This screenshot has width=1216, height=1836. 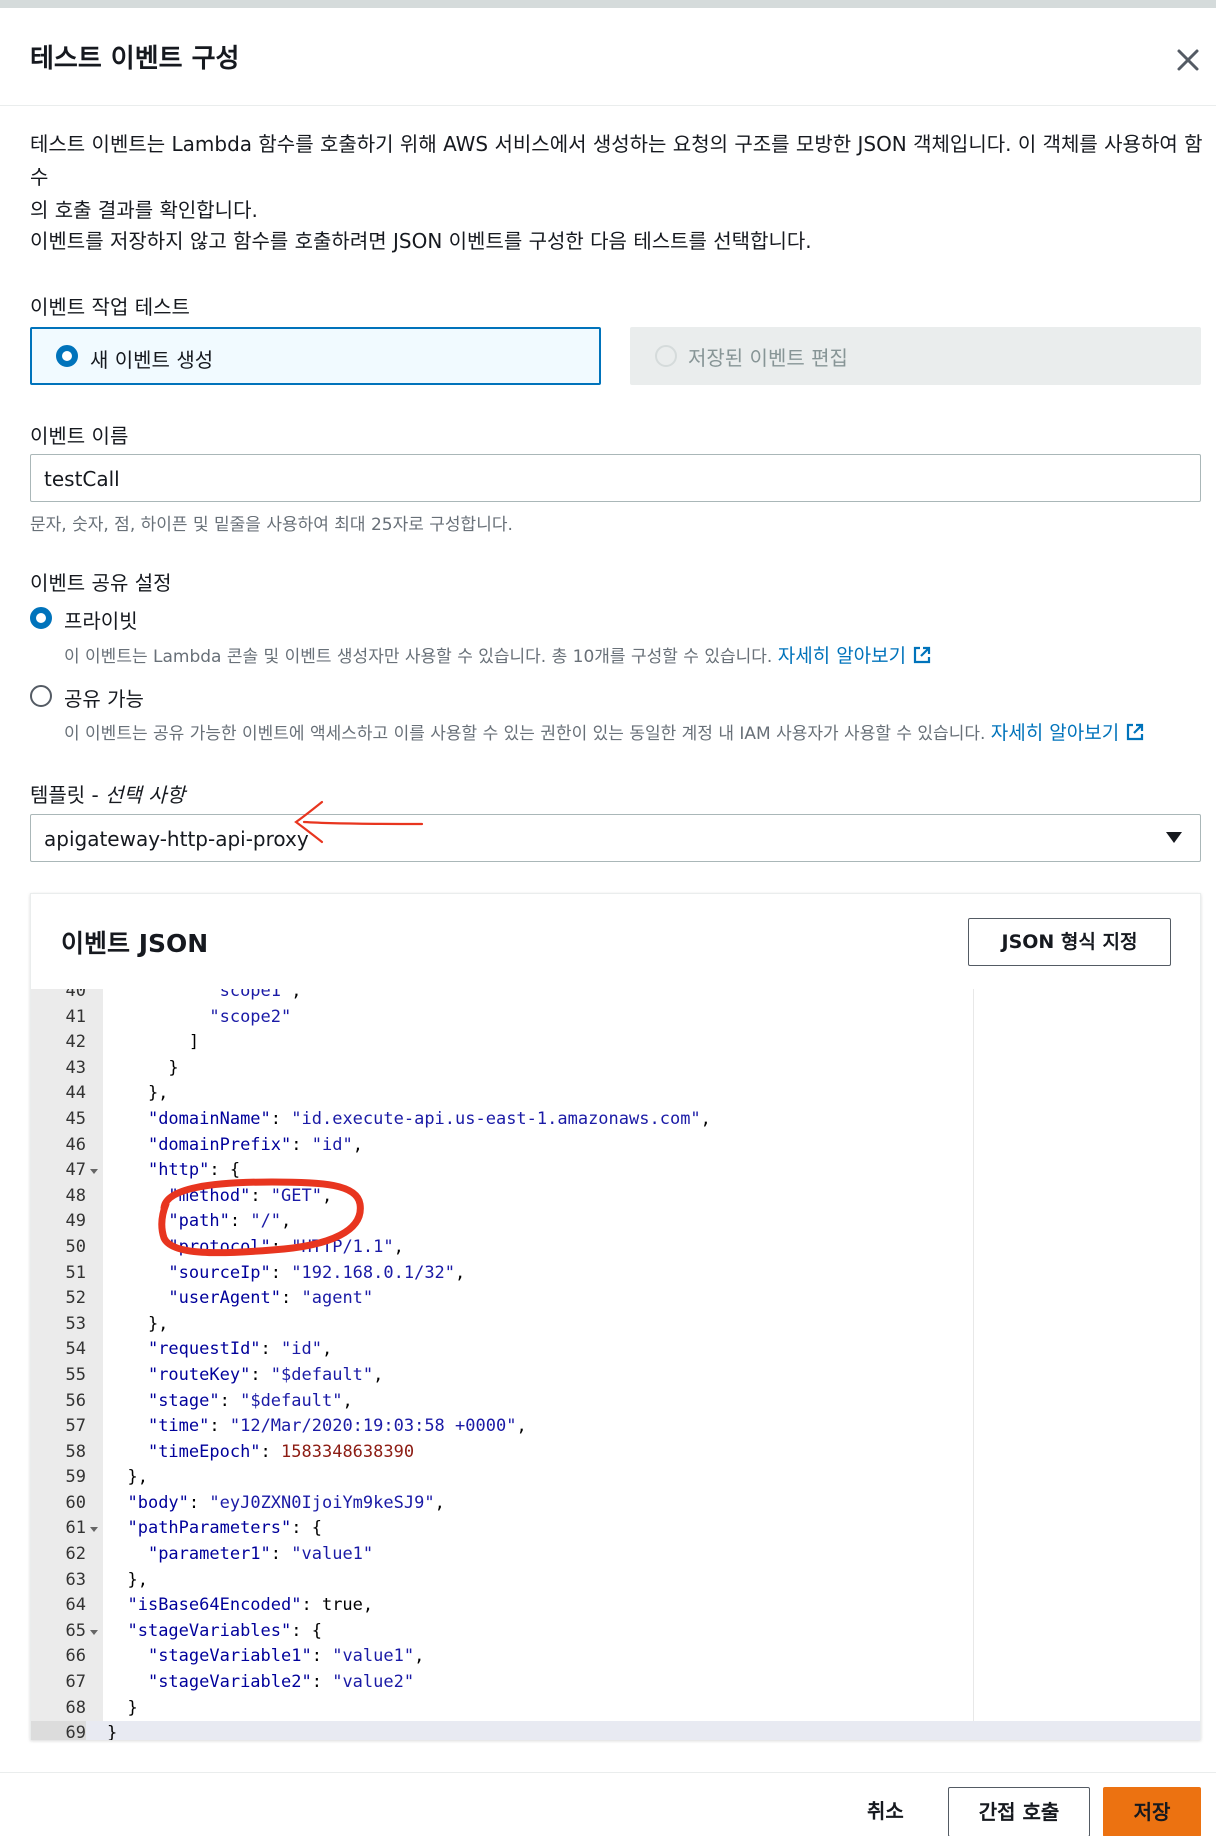 What do you see at coordinates (615, 1427) in the screenshot?
I see `code-line: 57 "time": "12/Mar/2020:19:03:58 +0000",` at bounding box center [615, 1427].